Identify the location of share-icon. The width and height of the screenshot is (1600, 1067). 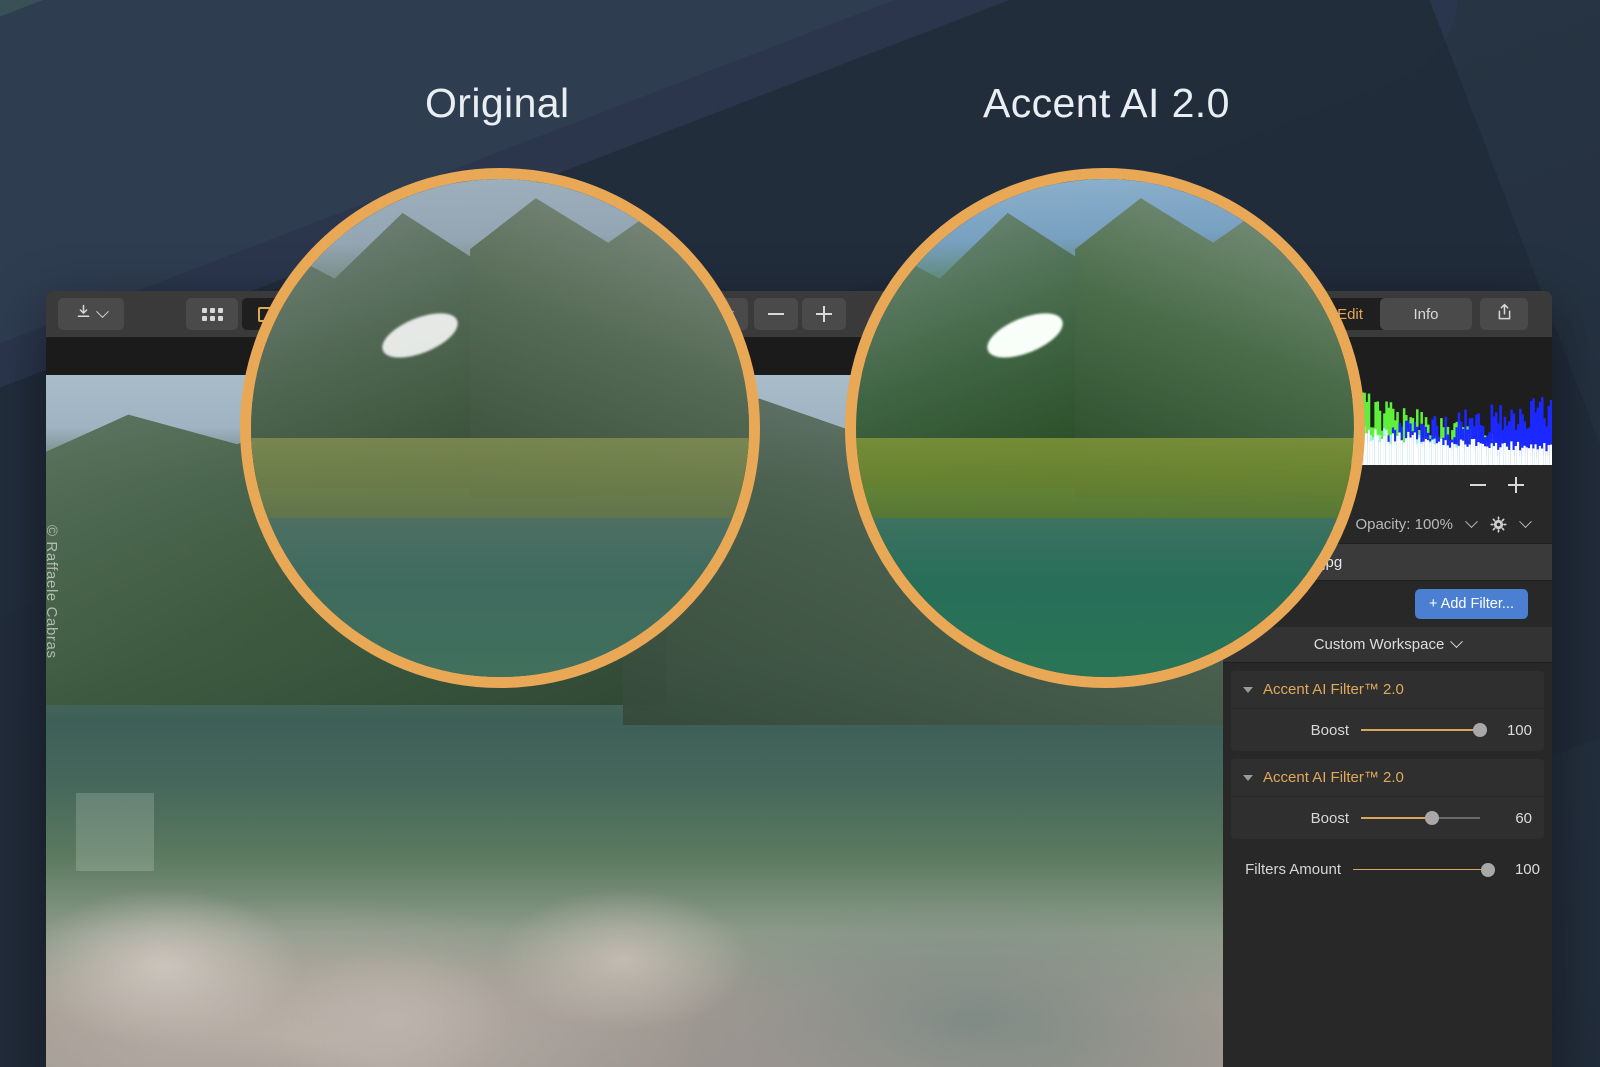
(1504, 314).